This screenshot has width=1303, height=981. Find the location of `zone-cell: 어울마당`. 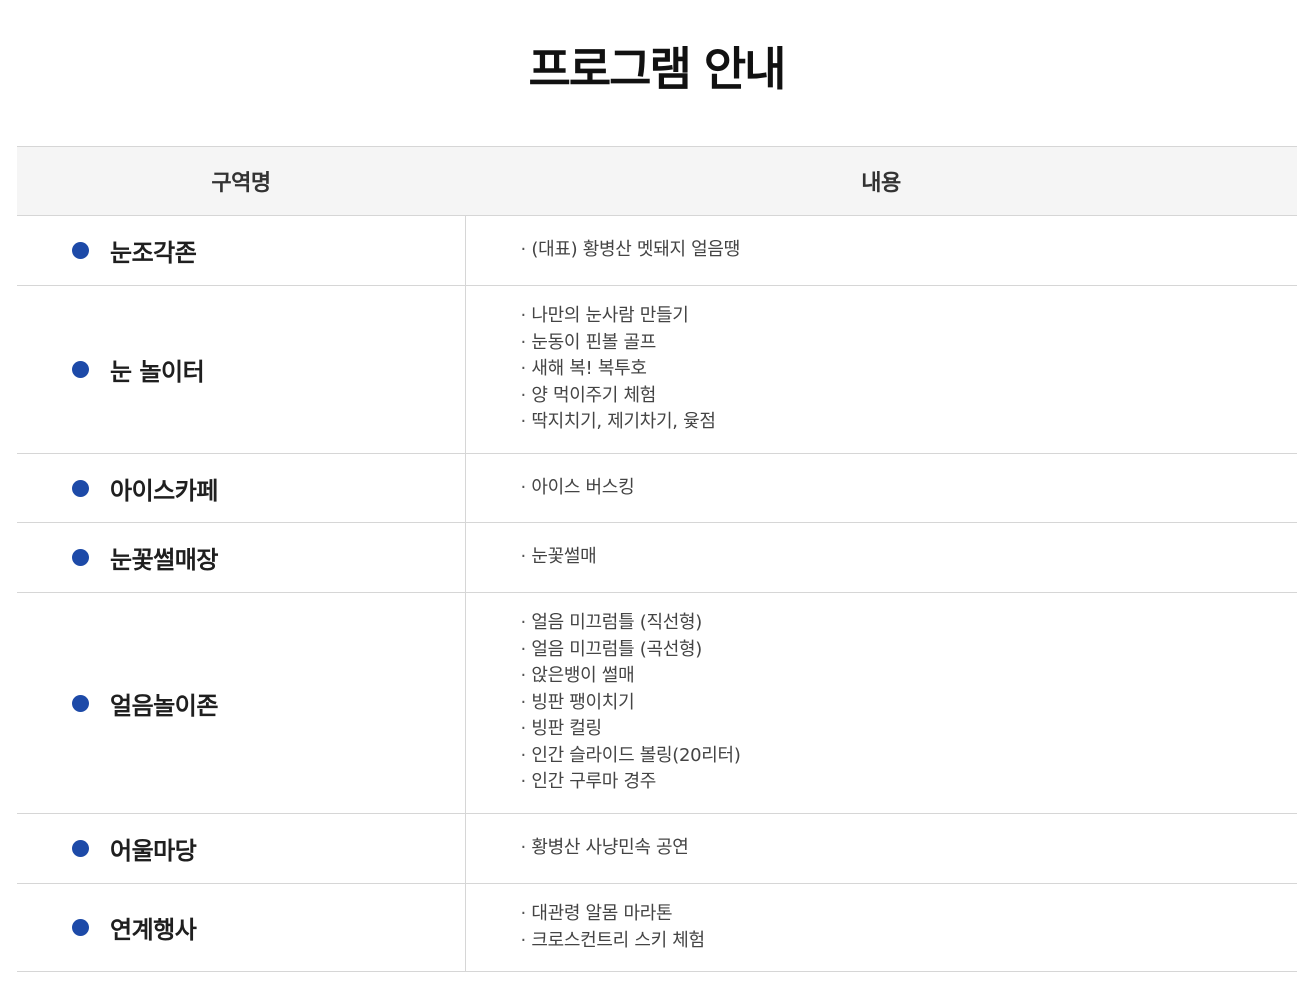

zone-cell: 어울마당 is located at coordinates (241, 848).